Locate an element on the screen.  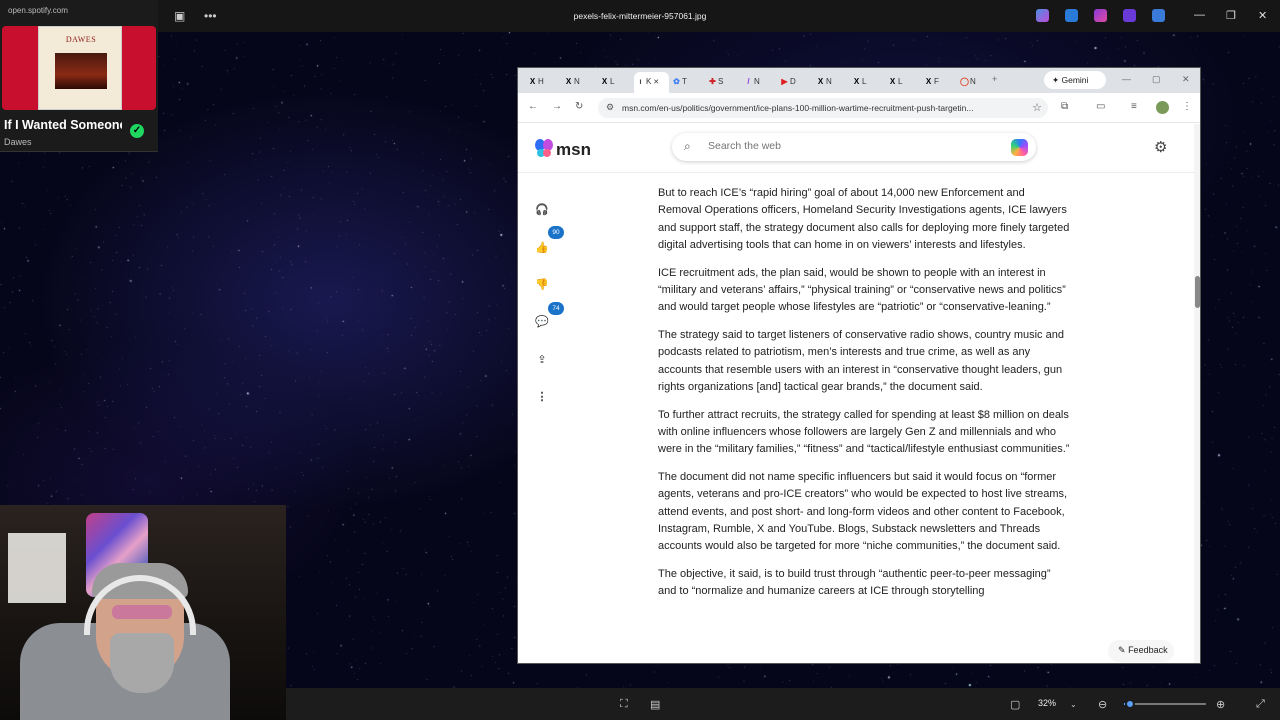
spotify-site-label: open.spotify.com is located at coordinates (38, 10).